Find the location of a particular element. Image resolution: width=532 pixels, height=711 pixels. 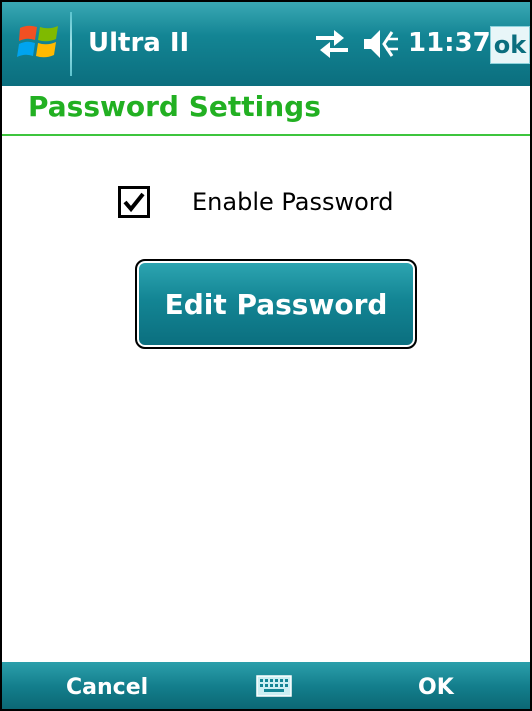

ok-softkey: OK is located at coordinates (436, 687).